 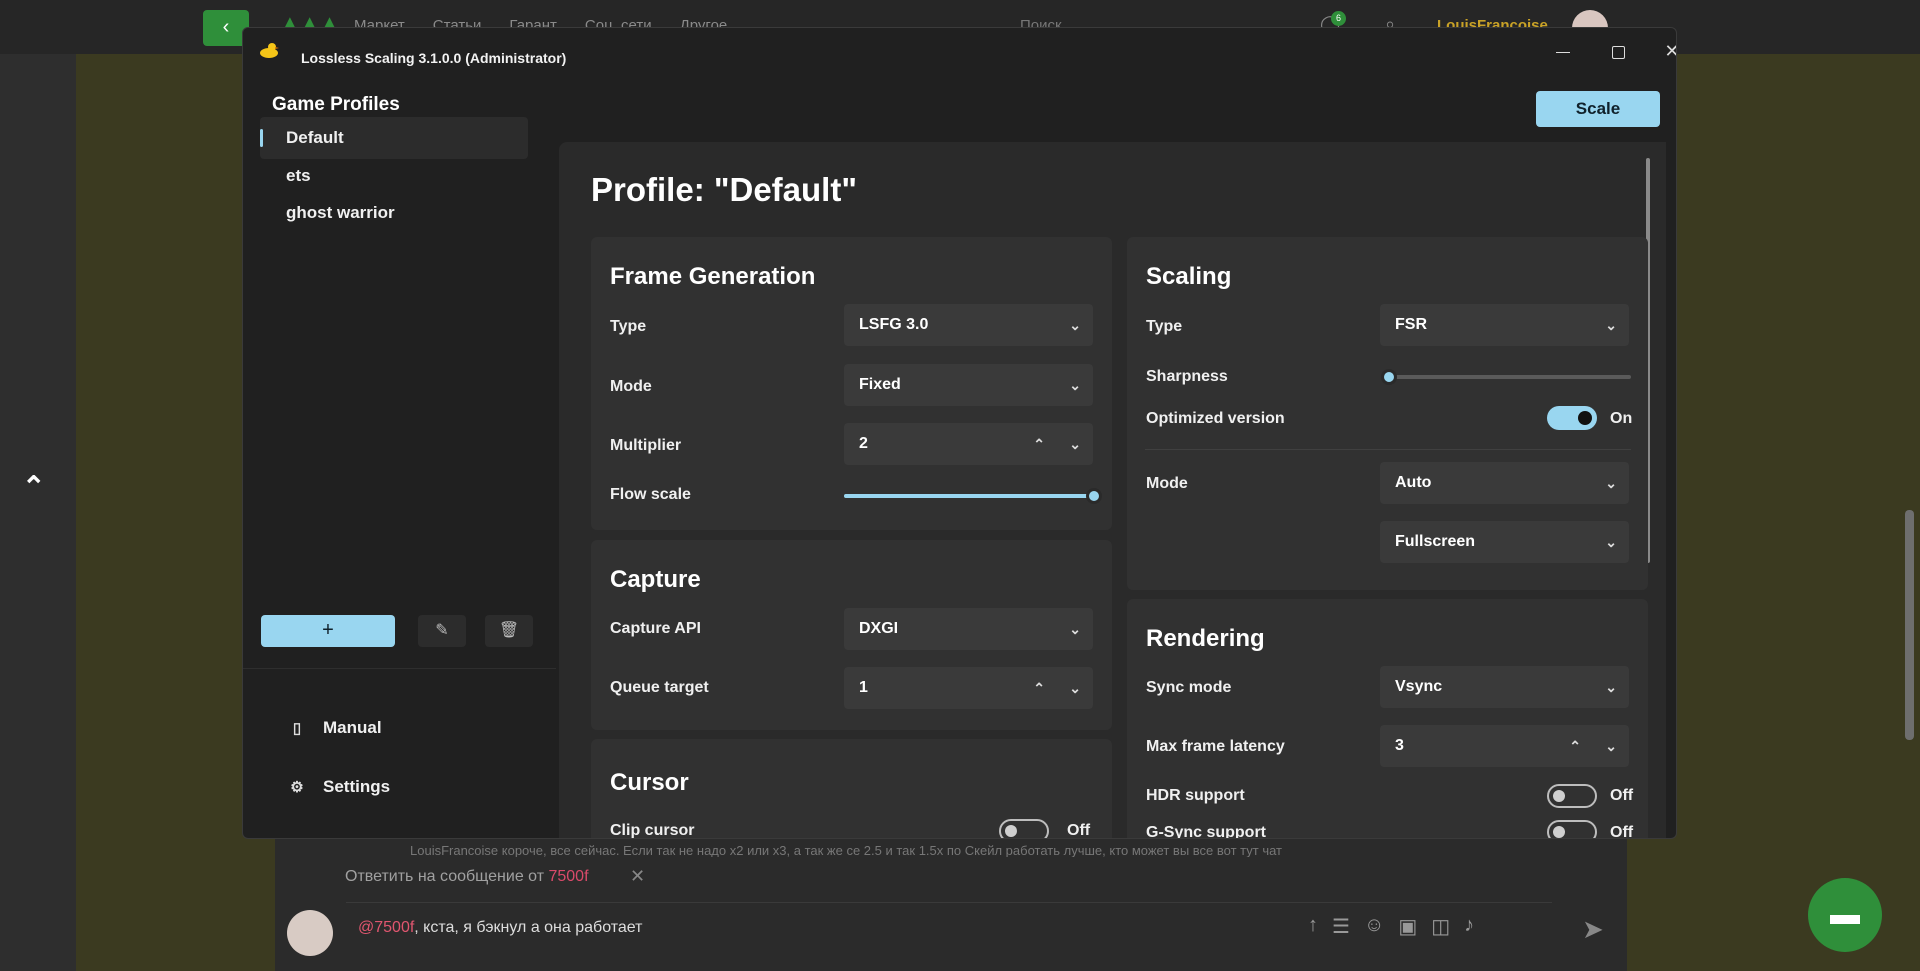 What do you see at coordinates (352, 727) in the screenshot?
I see `nav-manual-label: Manual` at bounding box center [352, 727].